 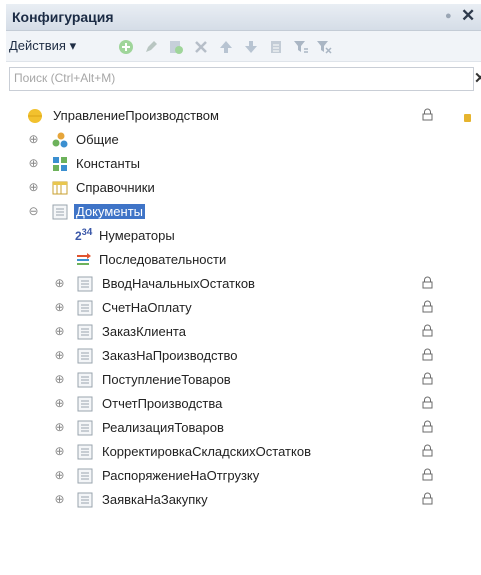 What do you see at coordinates (163, 259) in the screenshot?
I see `tree-item-label: Последовательности` at bounding box center [163, 259].